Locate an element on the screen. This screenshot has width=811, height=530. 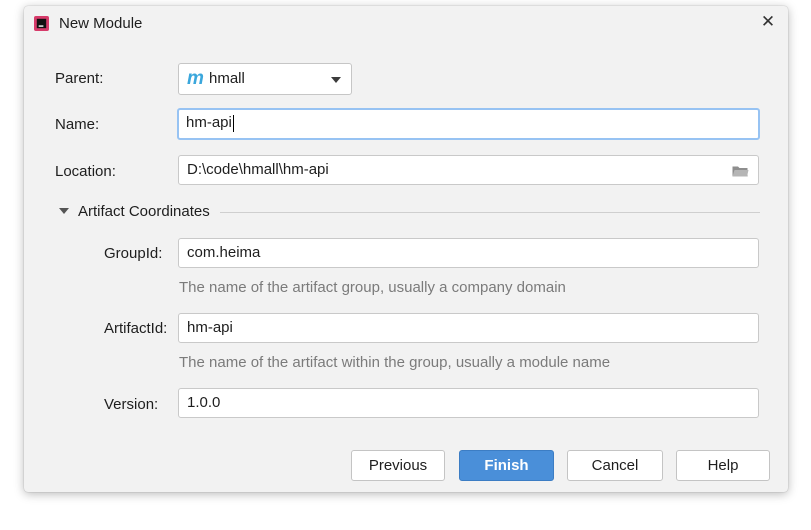
location-input: D:\code\hmall\hm-api is located at coordinates (468, 170).